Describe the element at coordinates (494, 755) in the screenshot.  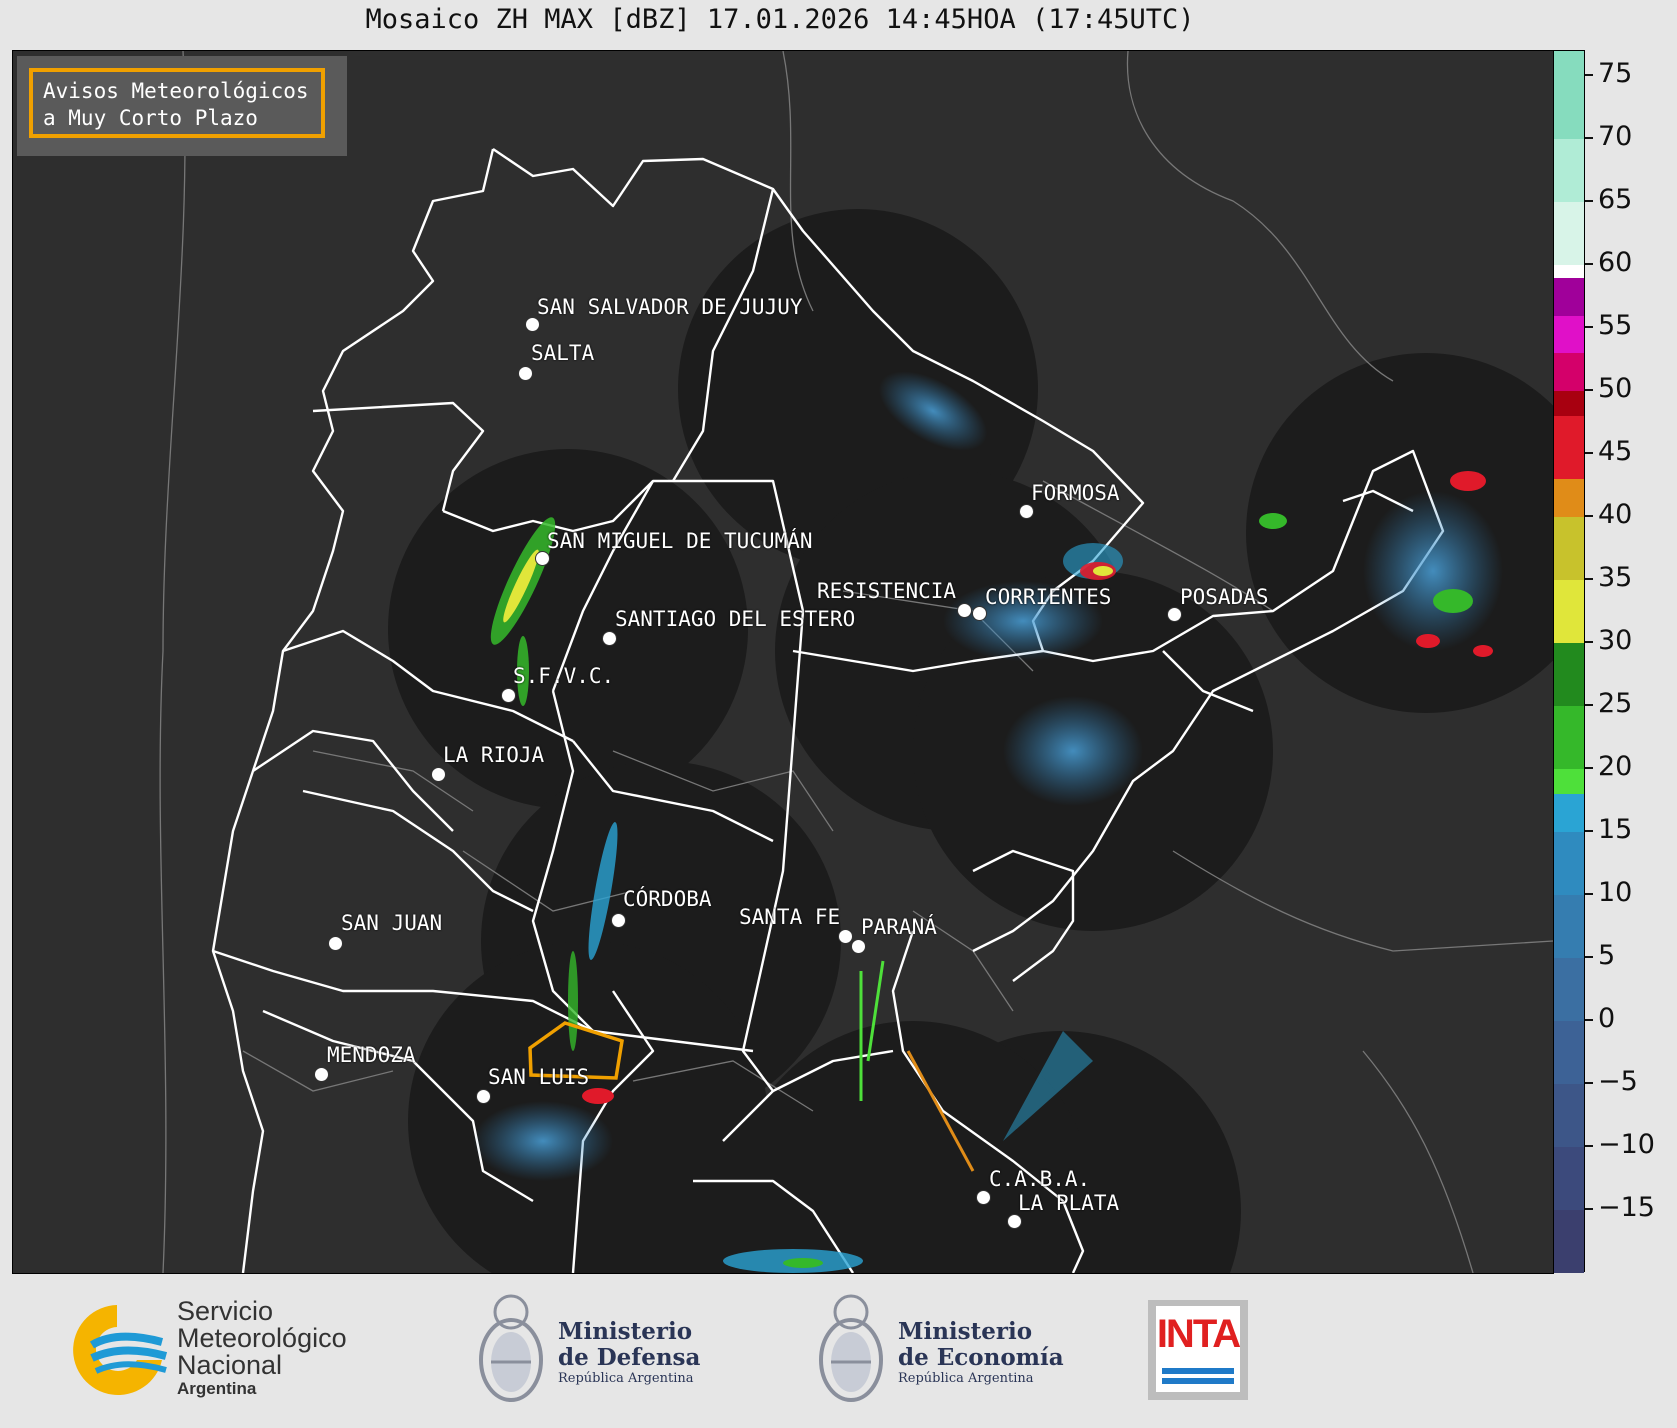
I see `city-label-la-rioja: LA RIOJA` at that location.